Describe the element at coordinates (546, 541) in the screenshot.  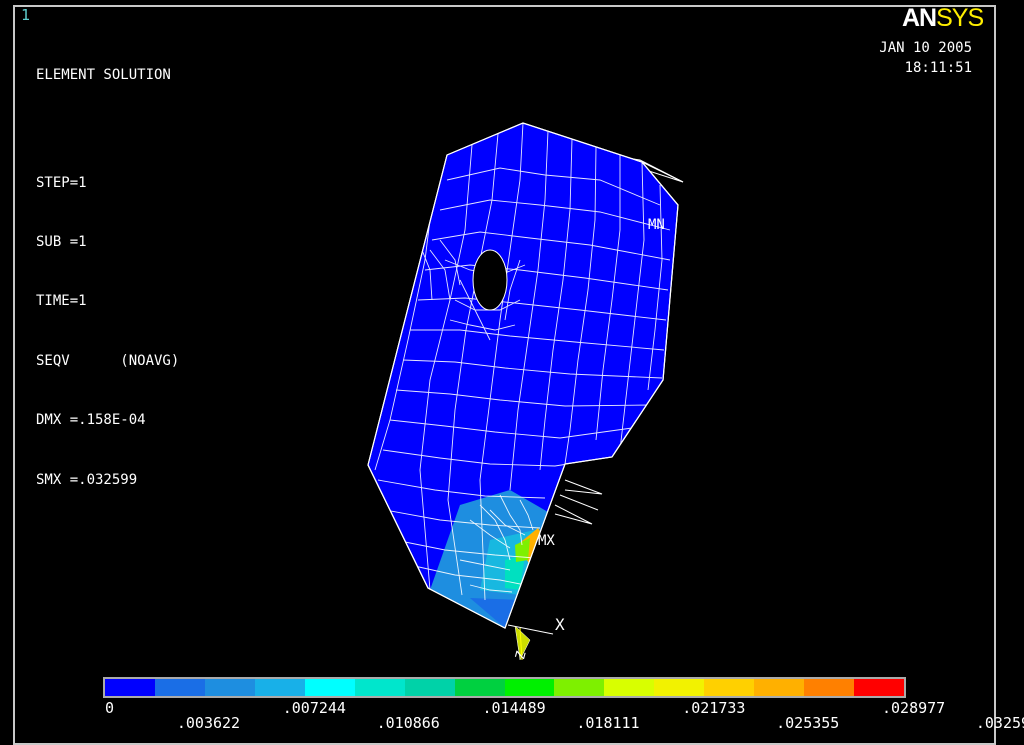
I see `max-marker: MX` at that location.